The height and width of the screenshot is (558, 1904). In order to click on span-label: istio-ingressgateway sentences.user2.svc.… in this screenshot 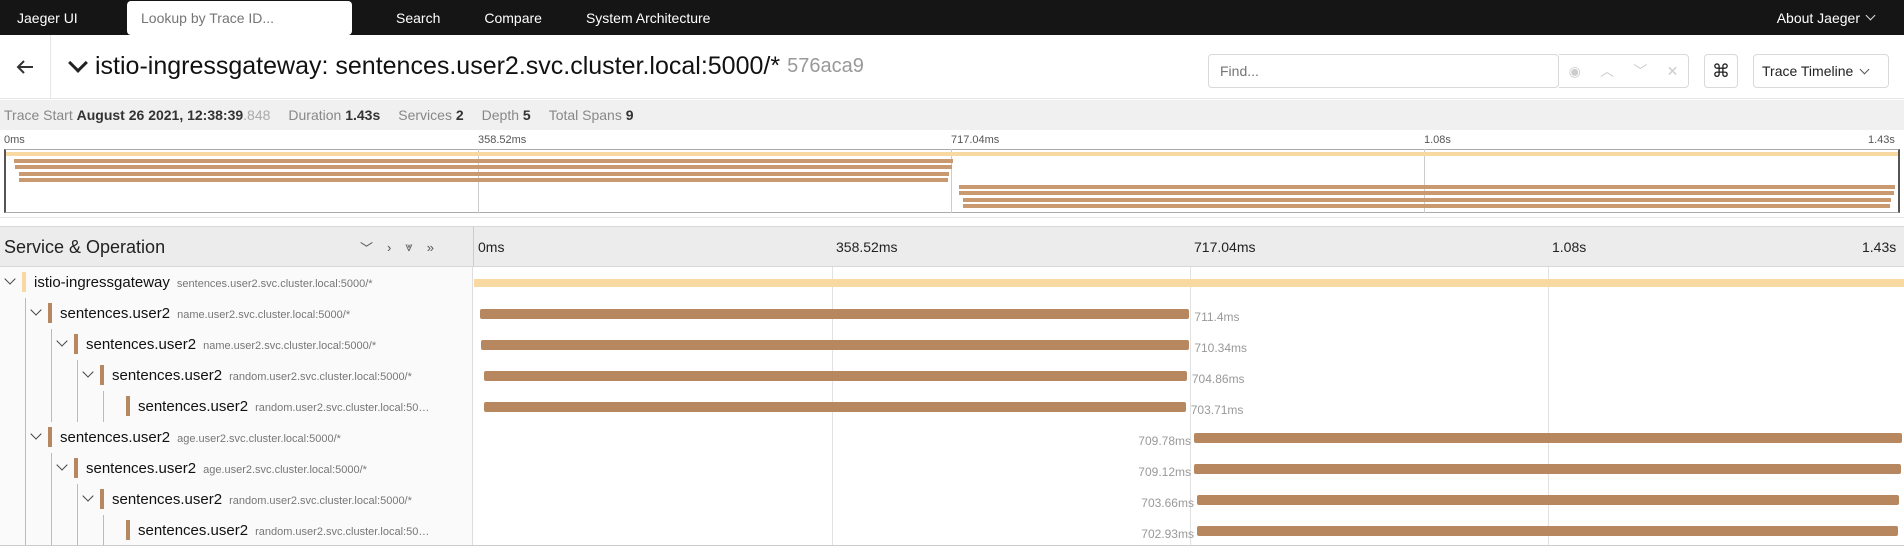, I will do `click(203, 282)`.